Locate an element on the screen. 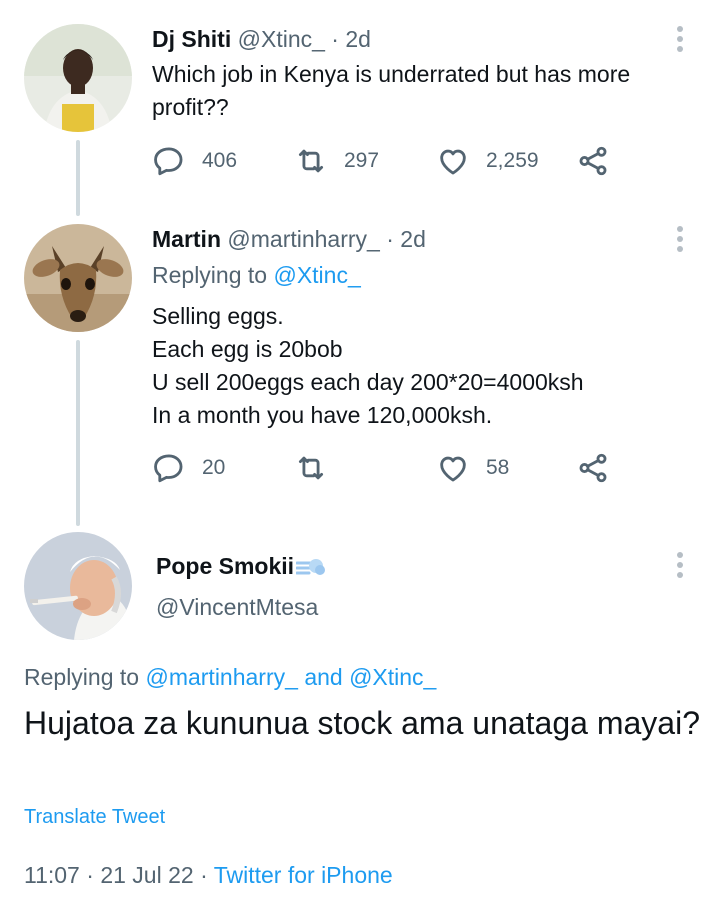 This screenshot has height=912, width=720. avatar-martin is located at coordinates (78, 278).